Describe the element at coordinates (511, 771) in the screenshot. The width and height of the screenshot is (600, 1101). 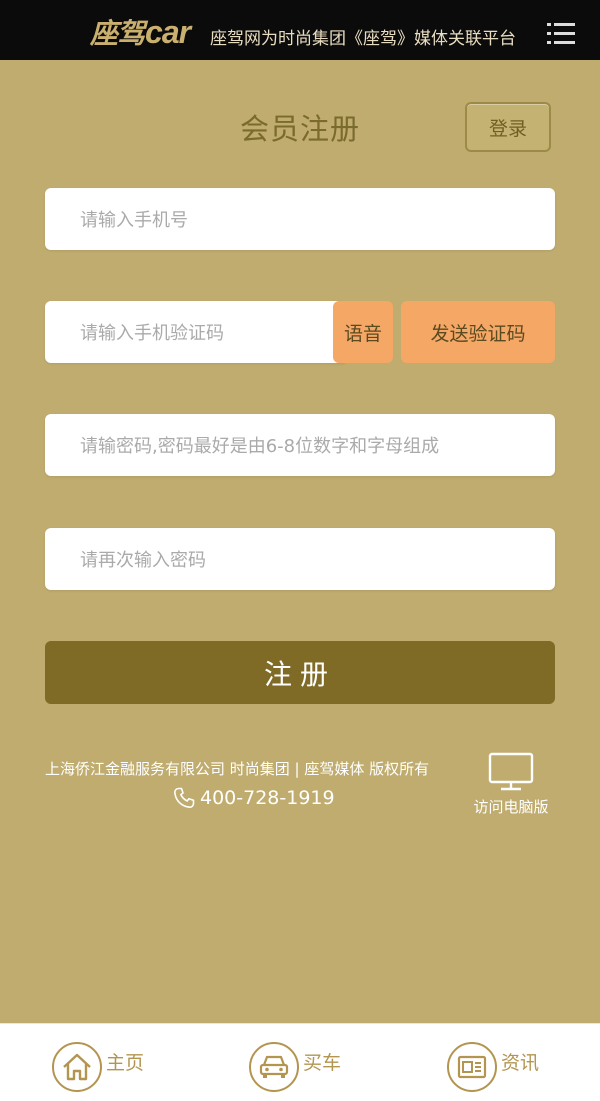
I see `monitor-icon` at that location.